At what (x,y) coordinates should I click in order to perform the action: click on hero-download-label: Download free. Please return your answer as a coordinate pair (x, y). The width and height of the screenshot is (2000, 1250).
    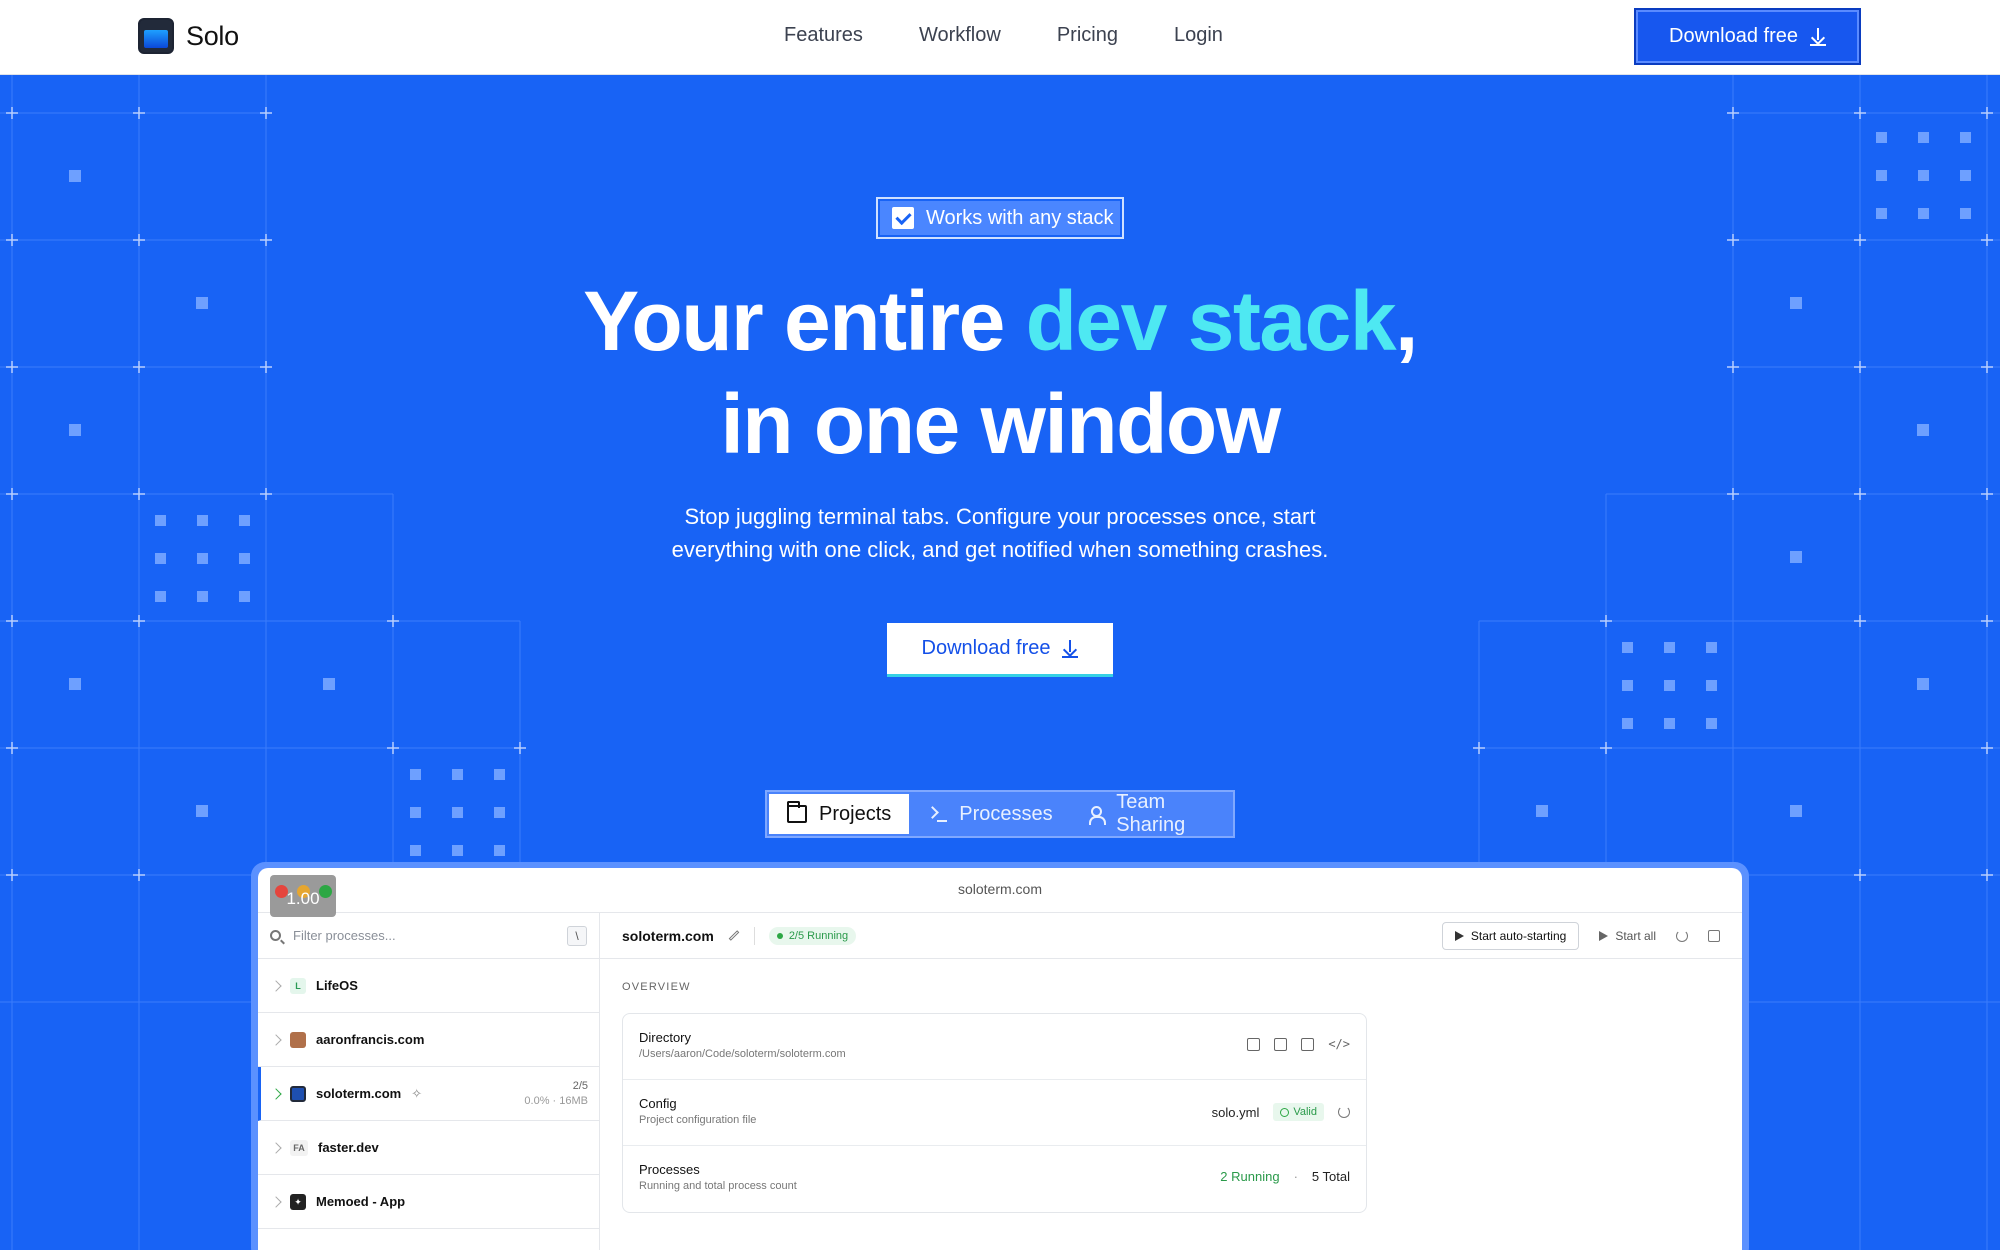
    Looking at the image, I should click on (986, 648).